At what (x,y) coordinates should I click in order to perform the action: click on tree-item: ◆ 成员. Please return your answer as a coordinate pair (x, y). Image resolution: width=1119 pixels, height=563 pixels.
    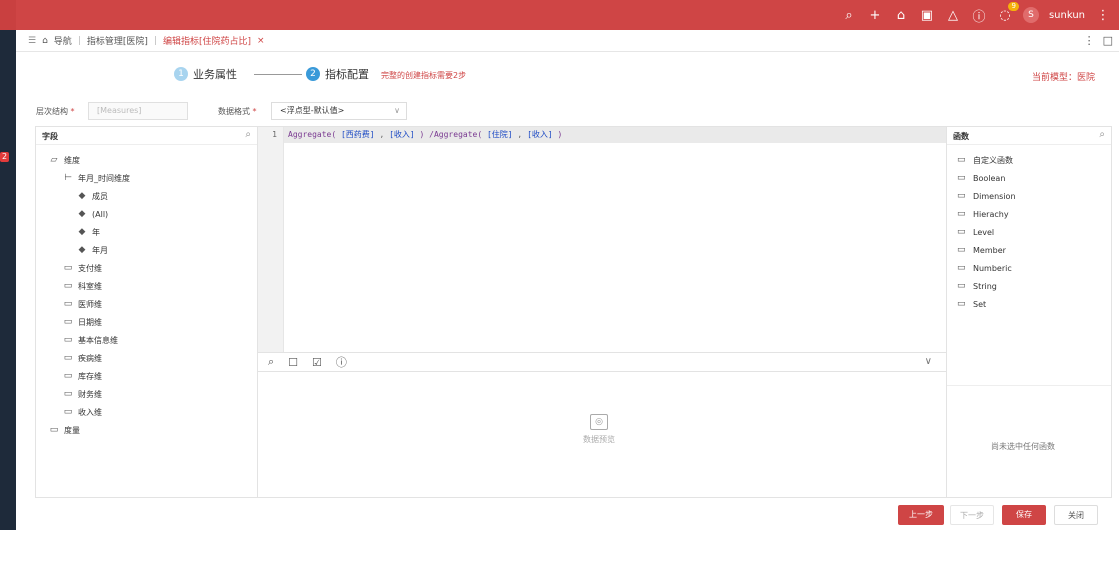
    Looking at the image, I should click on (146, 196).